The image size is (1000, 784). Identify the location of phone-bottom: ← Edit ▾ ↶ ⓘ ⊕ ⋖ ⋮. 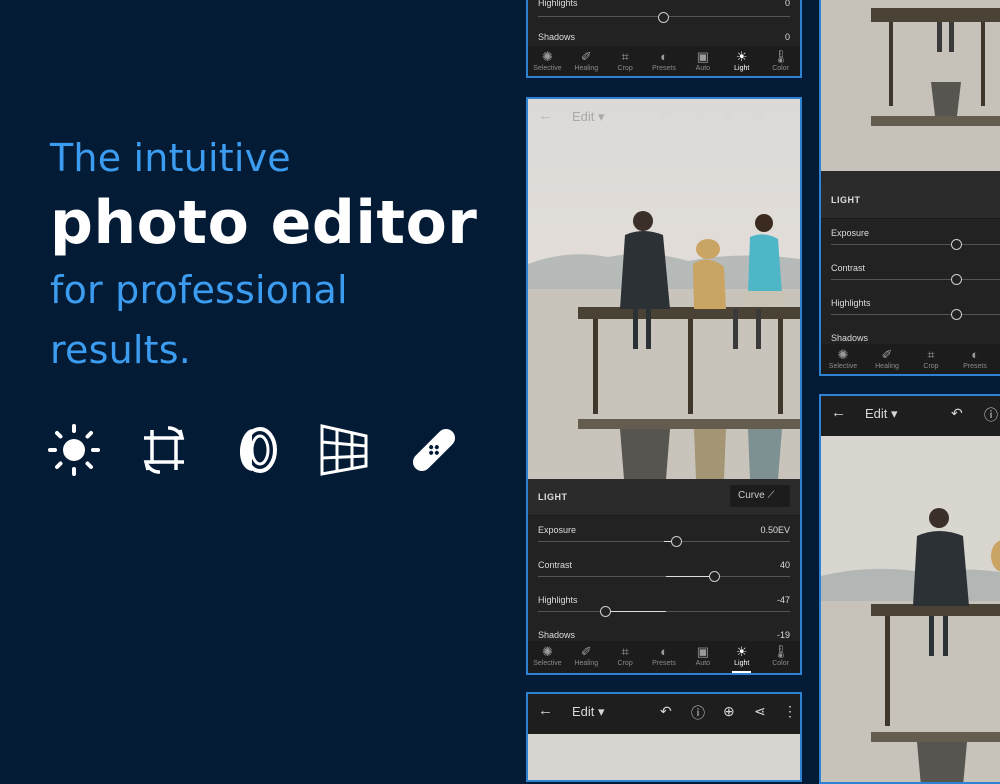
(664, 737).